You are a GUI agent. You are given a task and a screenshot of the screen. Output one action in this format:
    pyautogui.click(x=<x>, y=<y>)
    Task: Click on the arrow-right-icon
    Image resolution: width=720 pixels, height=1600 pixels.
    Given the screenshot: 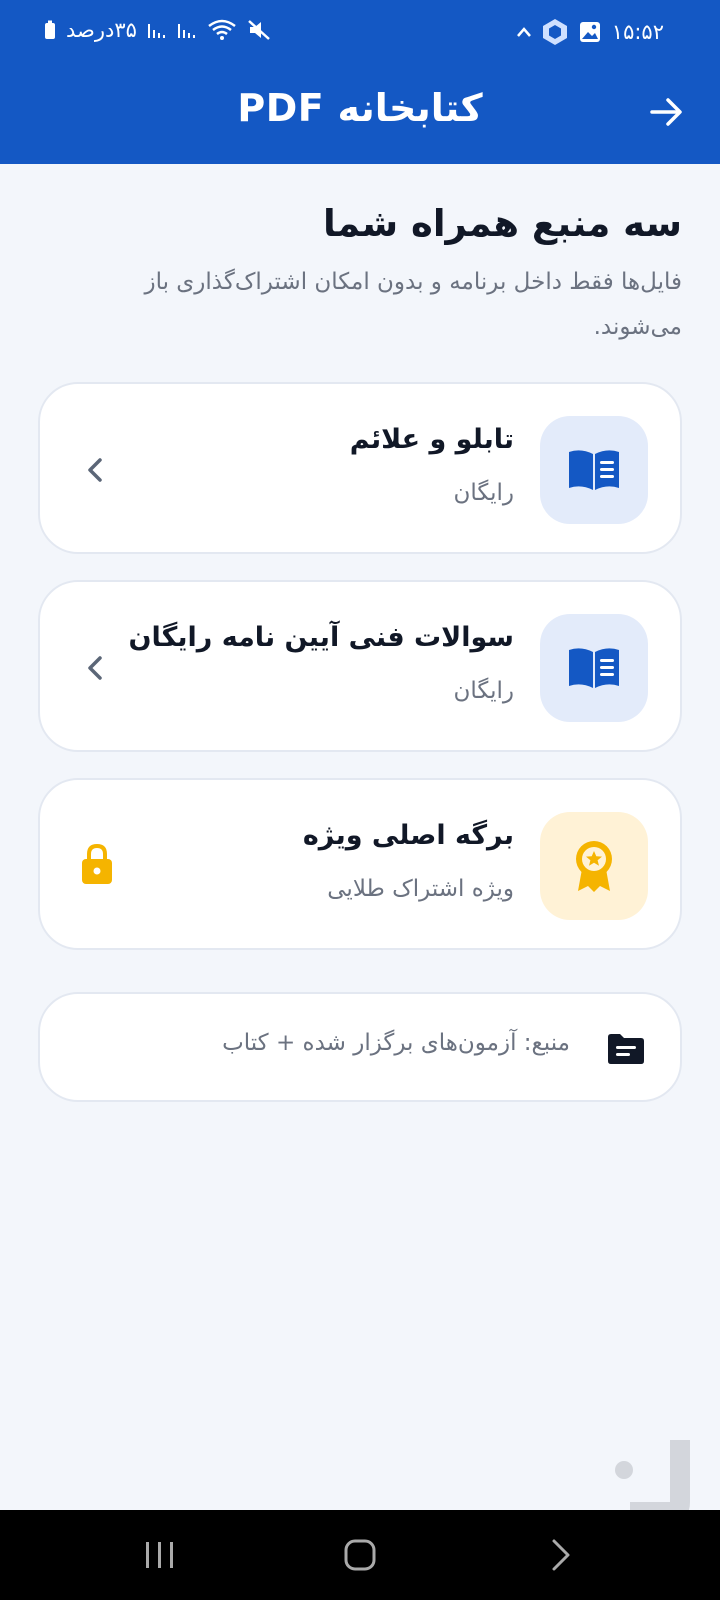 What is the action you would take?
    pyautogui.click(x=666, y=112)
    